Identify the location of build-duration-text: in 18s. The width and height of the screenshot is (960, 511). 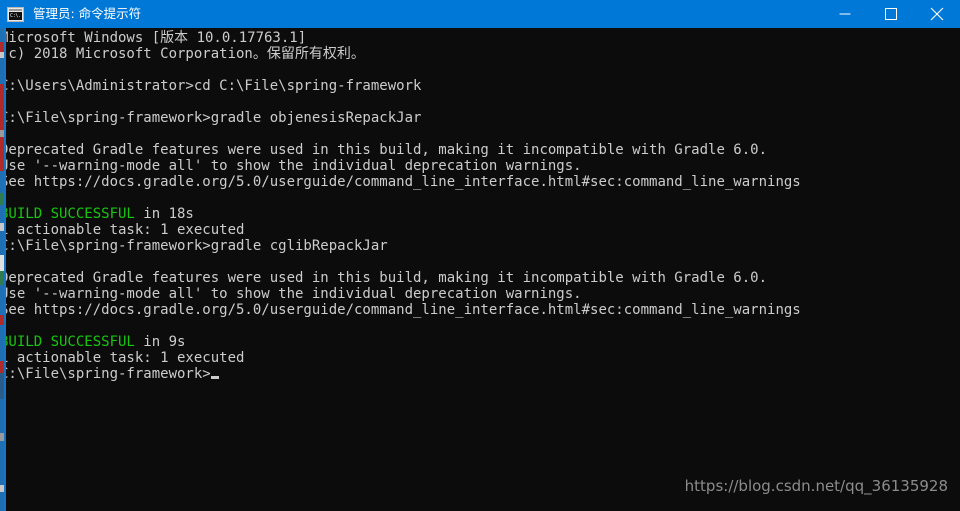
(164, 214).